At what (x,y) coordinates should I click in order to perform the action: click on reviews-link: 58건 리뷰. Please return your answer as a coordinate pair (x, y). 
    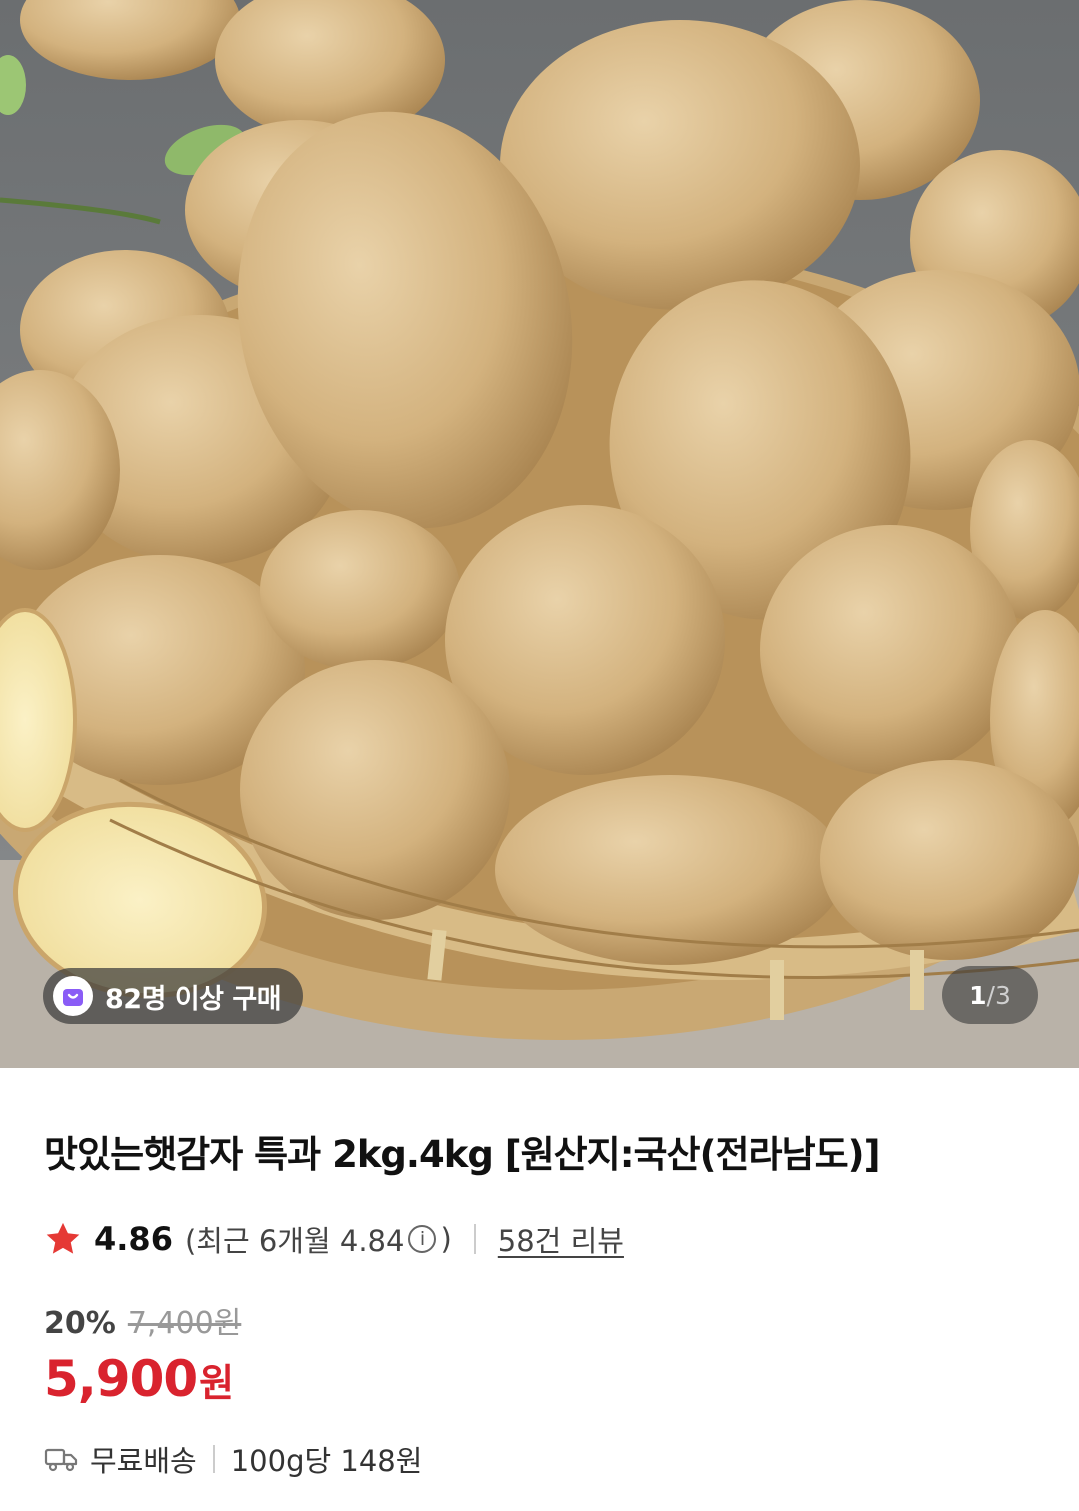
    Looking at the image, I should click on (561, 1239).